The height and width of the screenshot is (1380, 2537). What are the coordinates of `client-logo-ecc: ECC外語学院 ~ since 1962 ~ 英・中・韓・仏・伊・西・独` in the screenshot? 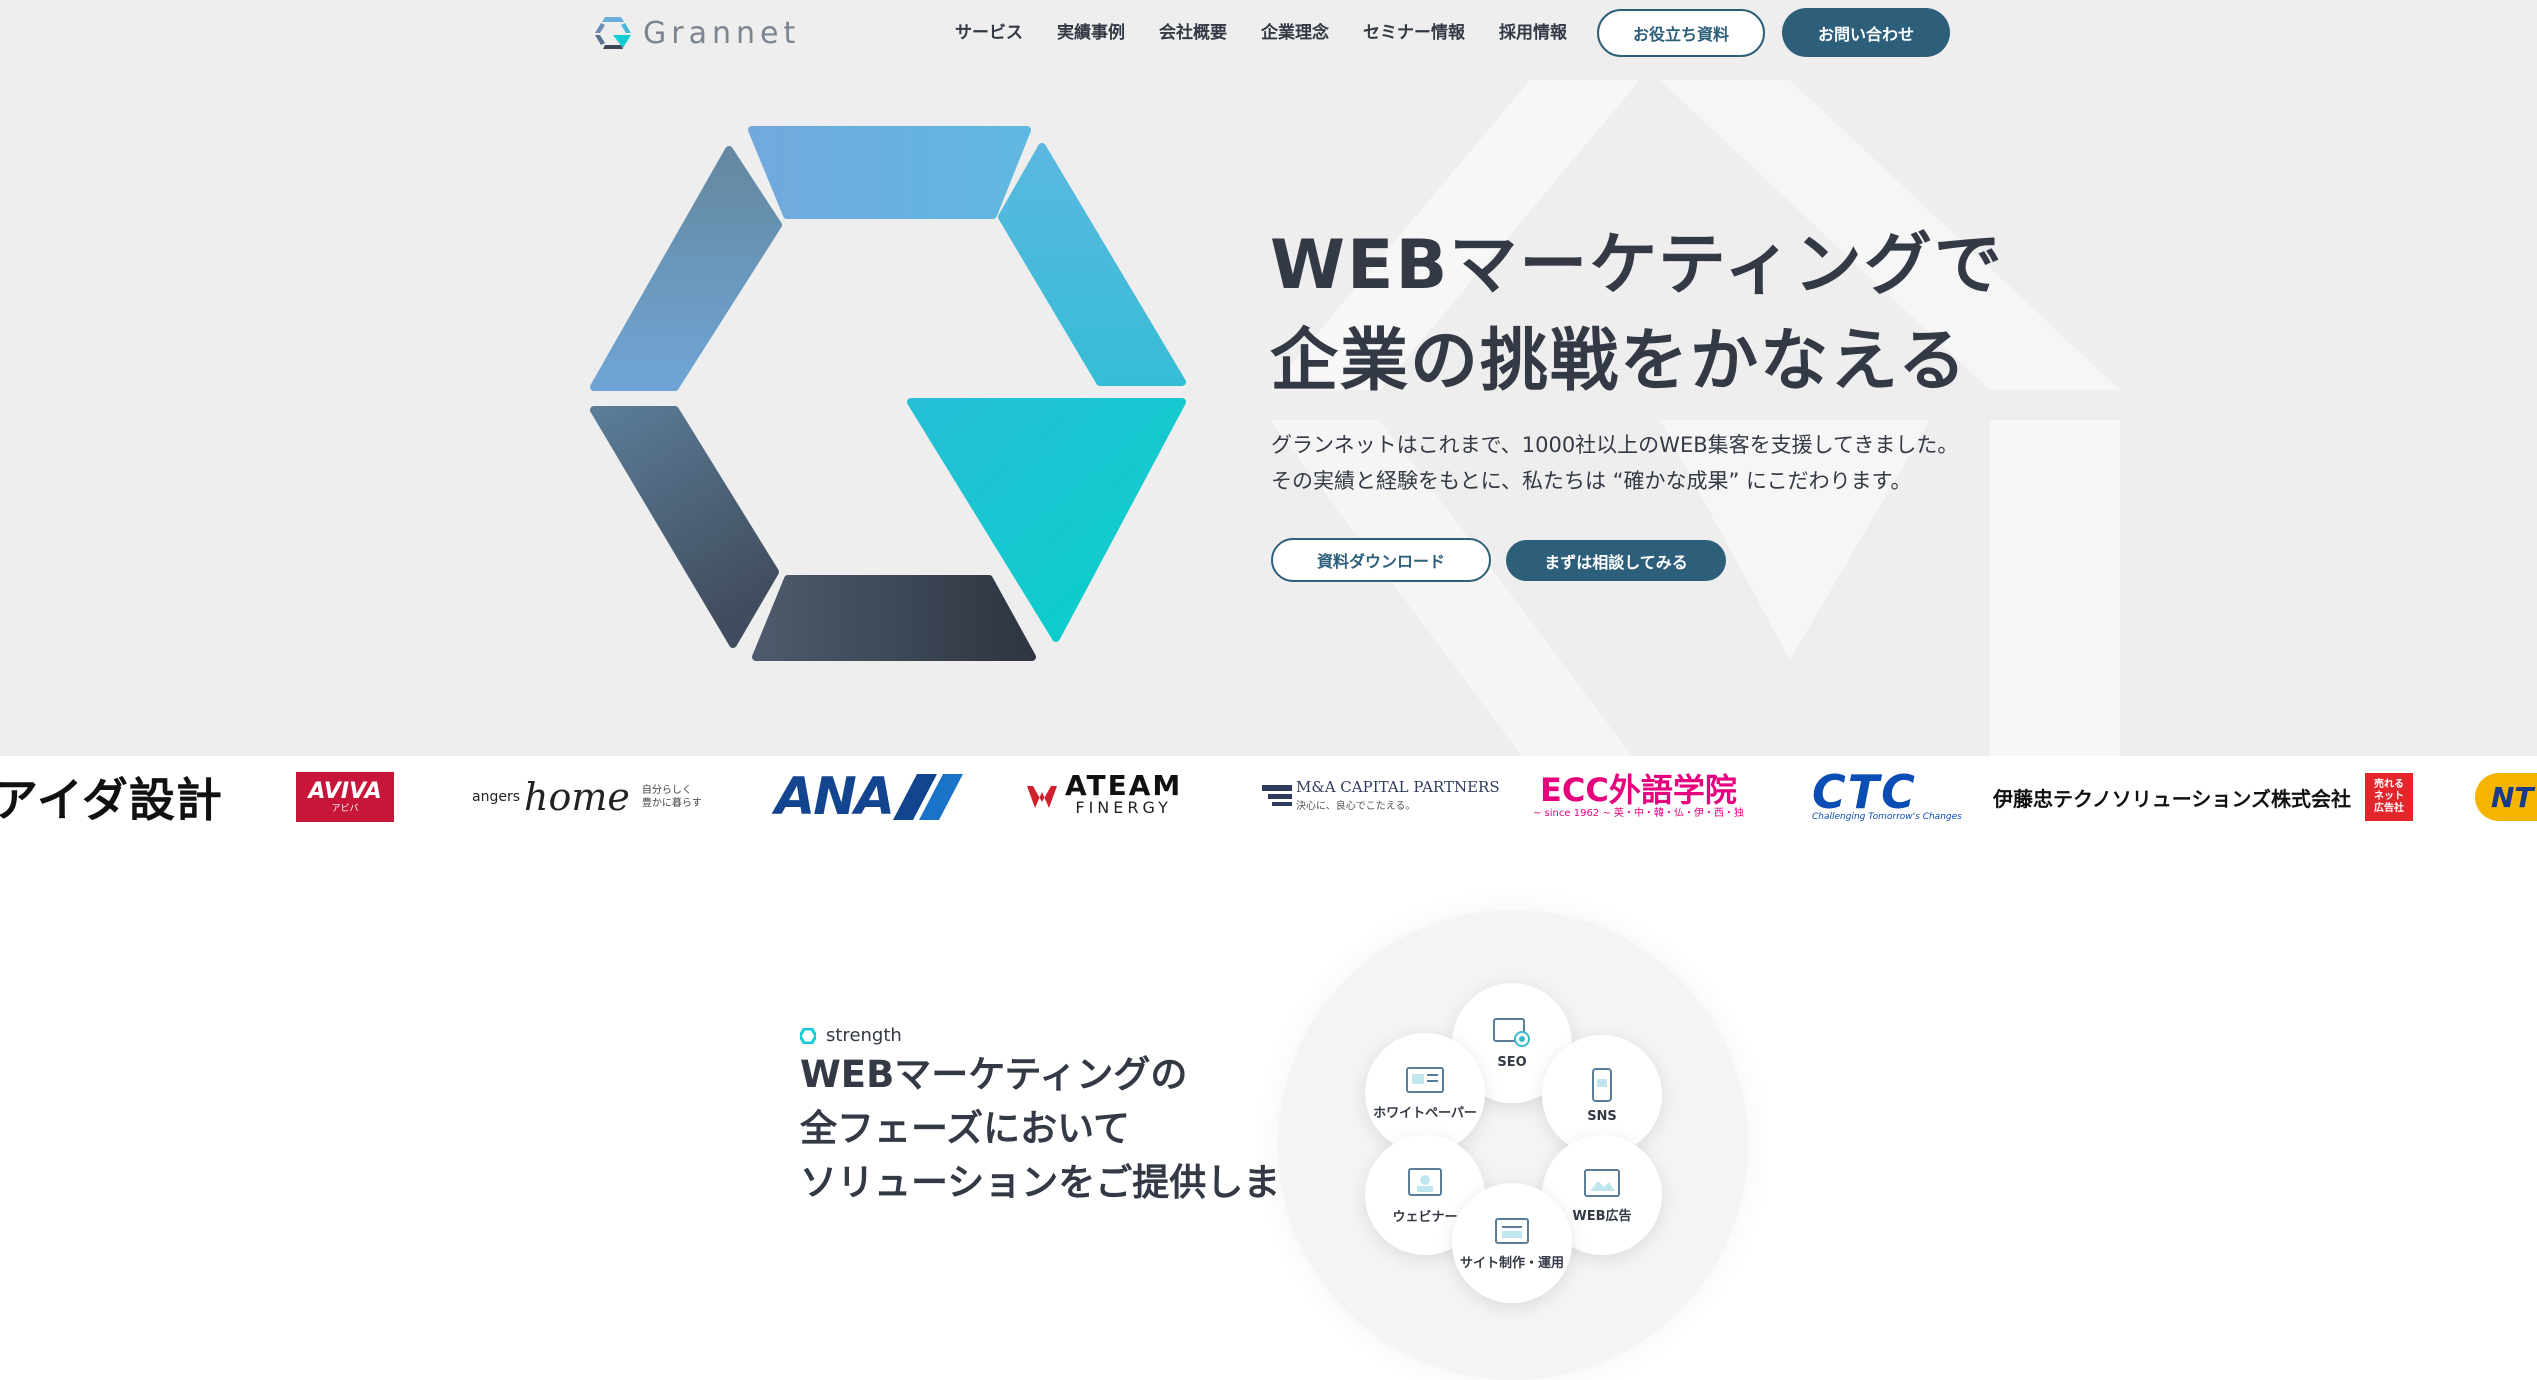 It's located at (1638, 797).